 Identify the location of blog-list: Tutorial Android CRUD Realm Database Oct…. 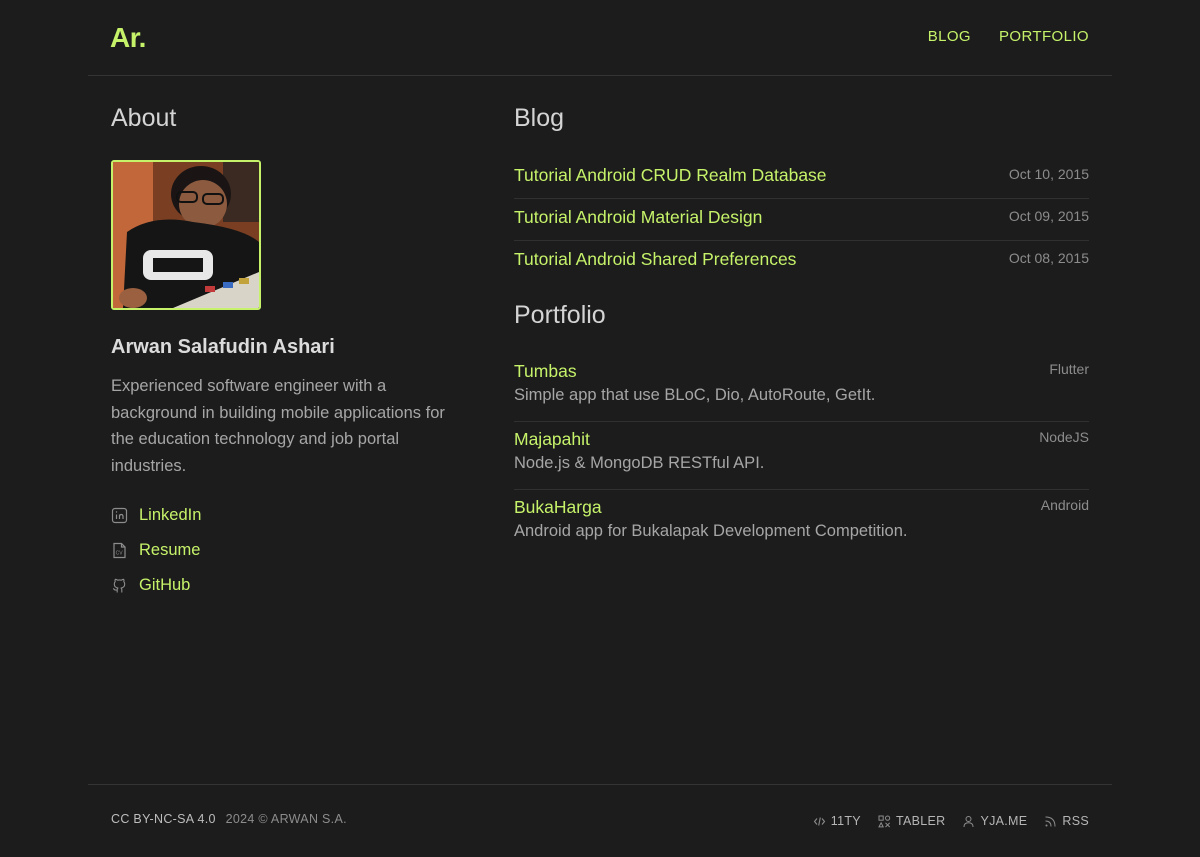
(801, 220).